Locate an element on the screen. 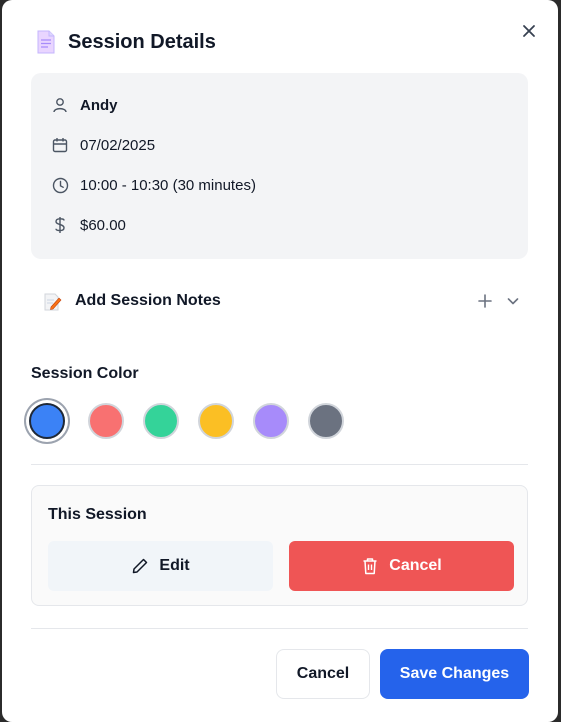 This screenshot has width=561, height=722. save-changes-button: Save Changes is located at coordinates (454, 674).